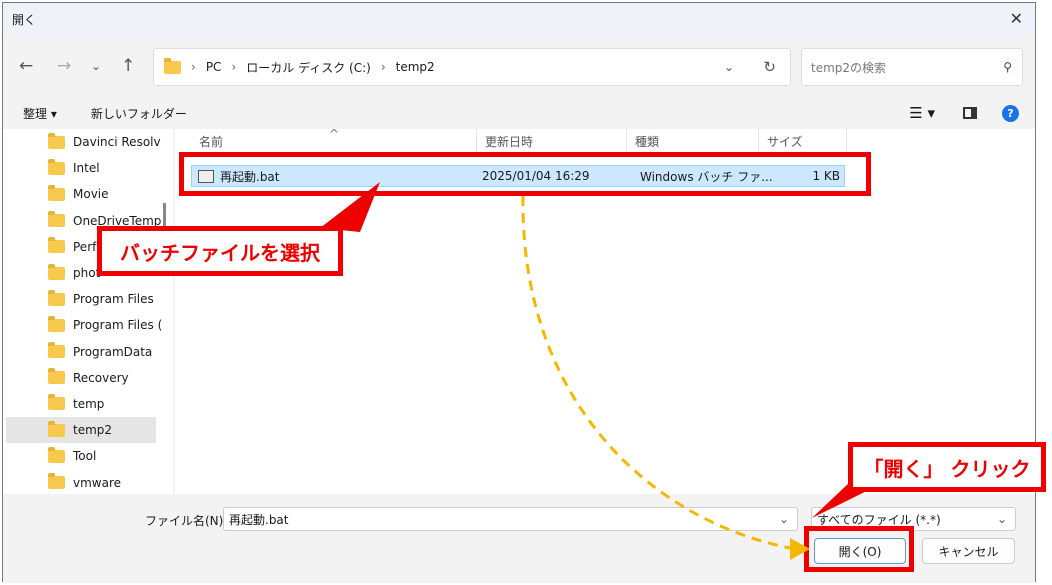 The image size is (1052, 585). What do you see at coordinates (947, 467) in the screenshot?
I see `callout-click-open: 「開く」 クリック` at bounding box center [947, 467].